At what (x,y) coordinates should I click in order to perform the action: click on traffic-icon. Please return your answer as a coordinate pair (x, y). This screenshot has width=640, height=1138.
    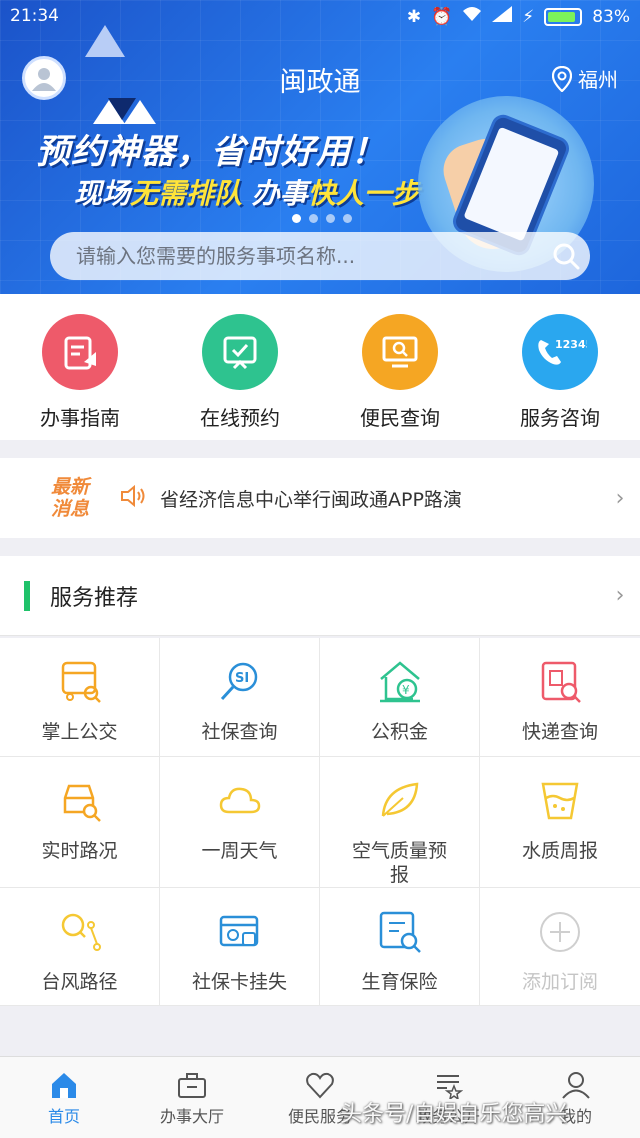
    Looking at the image, I should click on (80, 801).